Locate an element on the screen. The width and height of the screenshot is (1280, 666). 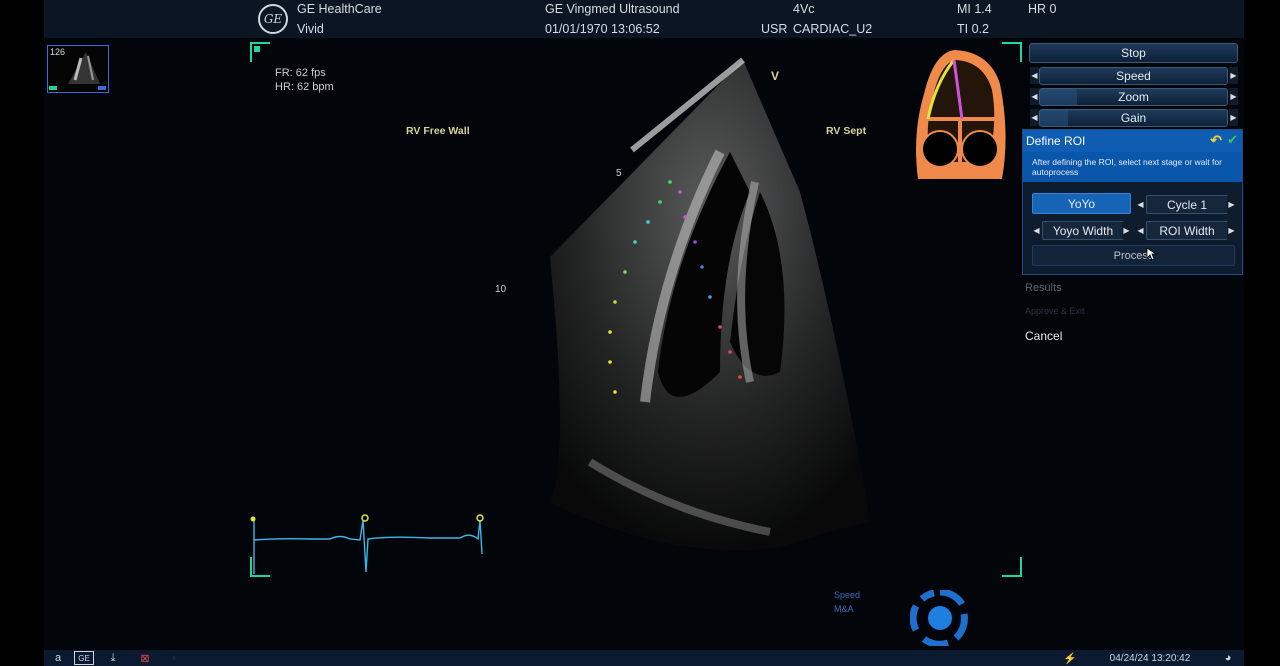
stop-button: Stop is located at coordinates (1133, 53).